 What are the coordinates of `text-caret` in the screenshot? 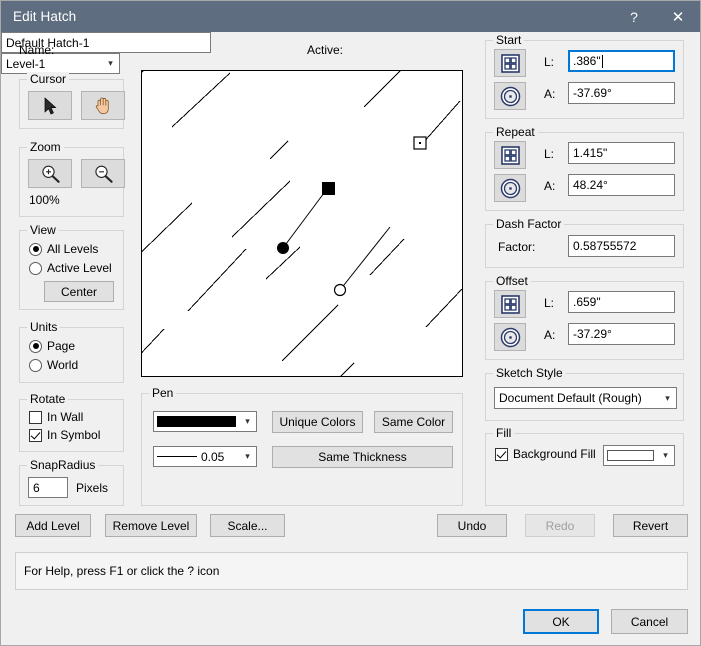 It's located at (602, 61).